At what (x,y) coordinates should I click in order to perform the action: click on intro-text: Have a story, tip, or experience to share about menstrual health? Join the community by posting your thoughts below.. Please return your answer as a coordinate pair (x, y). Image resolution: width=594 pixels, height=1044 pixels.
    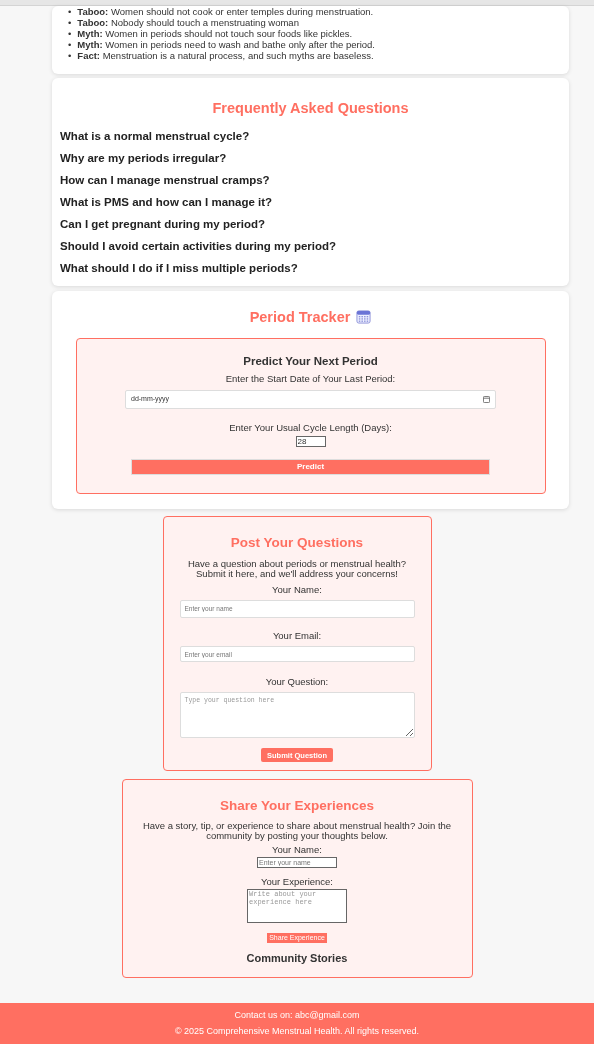
    Looking at the image, I should click on (297, 831).